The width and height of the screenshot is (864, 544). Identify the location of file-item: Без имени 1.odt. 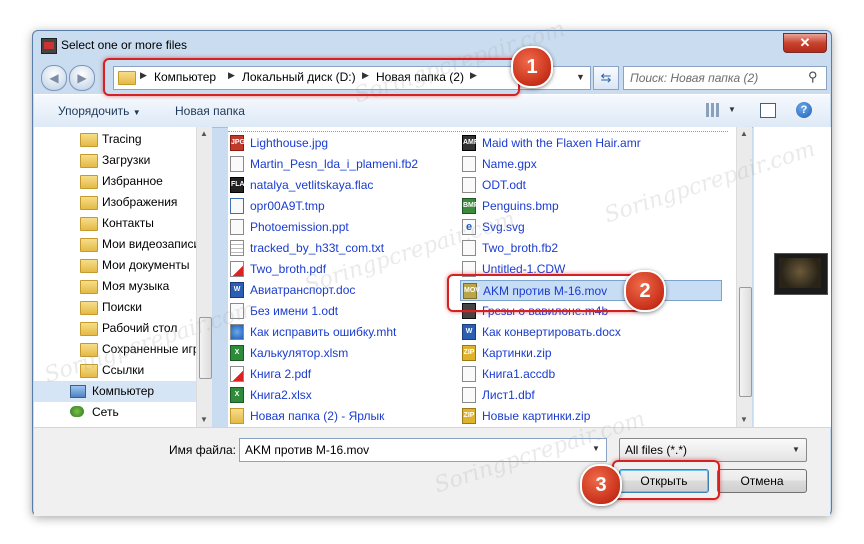
(343, 311).